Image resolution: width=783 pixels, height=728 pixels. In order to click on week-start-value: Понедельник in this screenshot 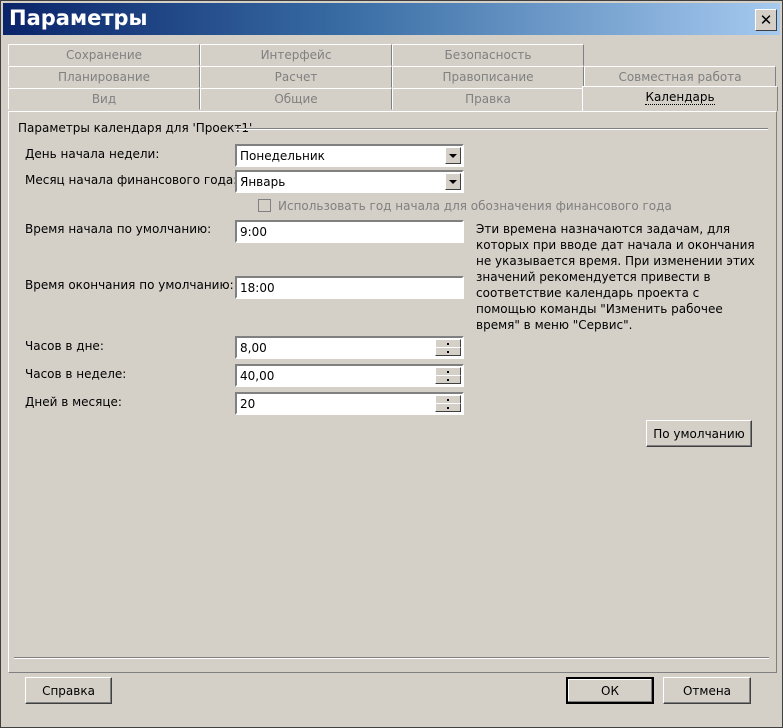, I will do `click(282, 156)`.